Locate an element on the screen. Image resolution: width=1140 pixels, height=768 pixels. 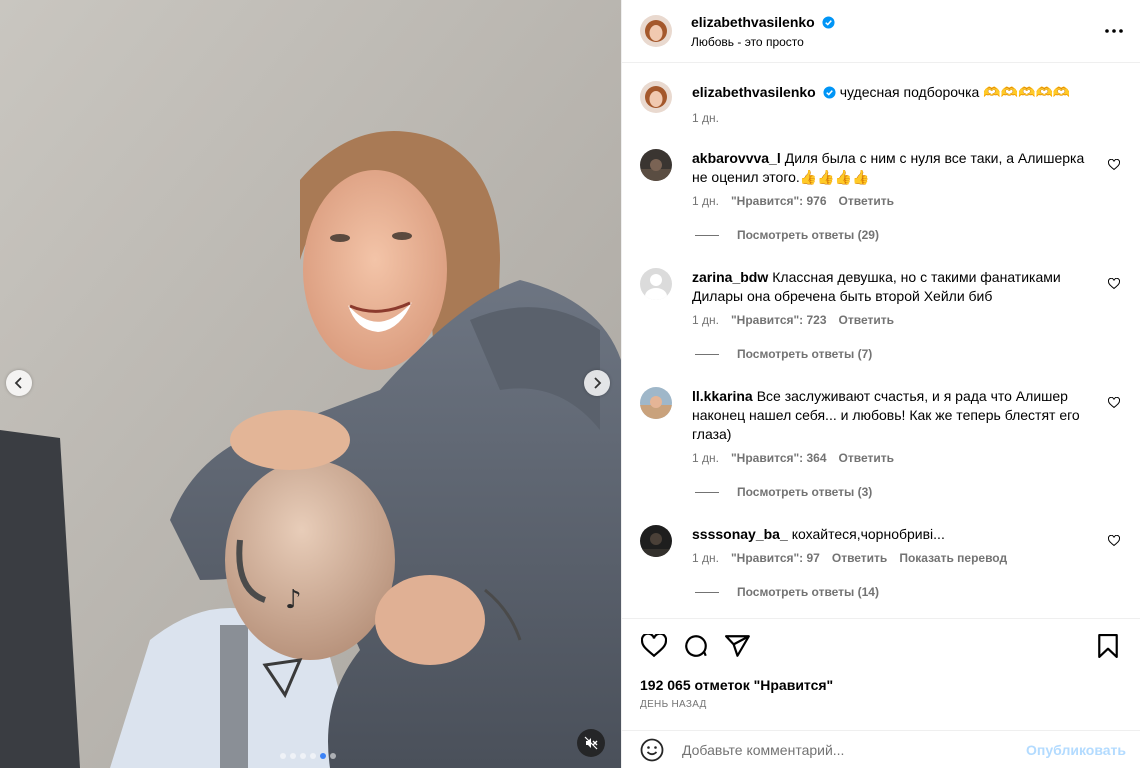
mute-toggle-button is located at coordinates (591, 743).